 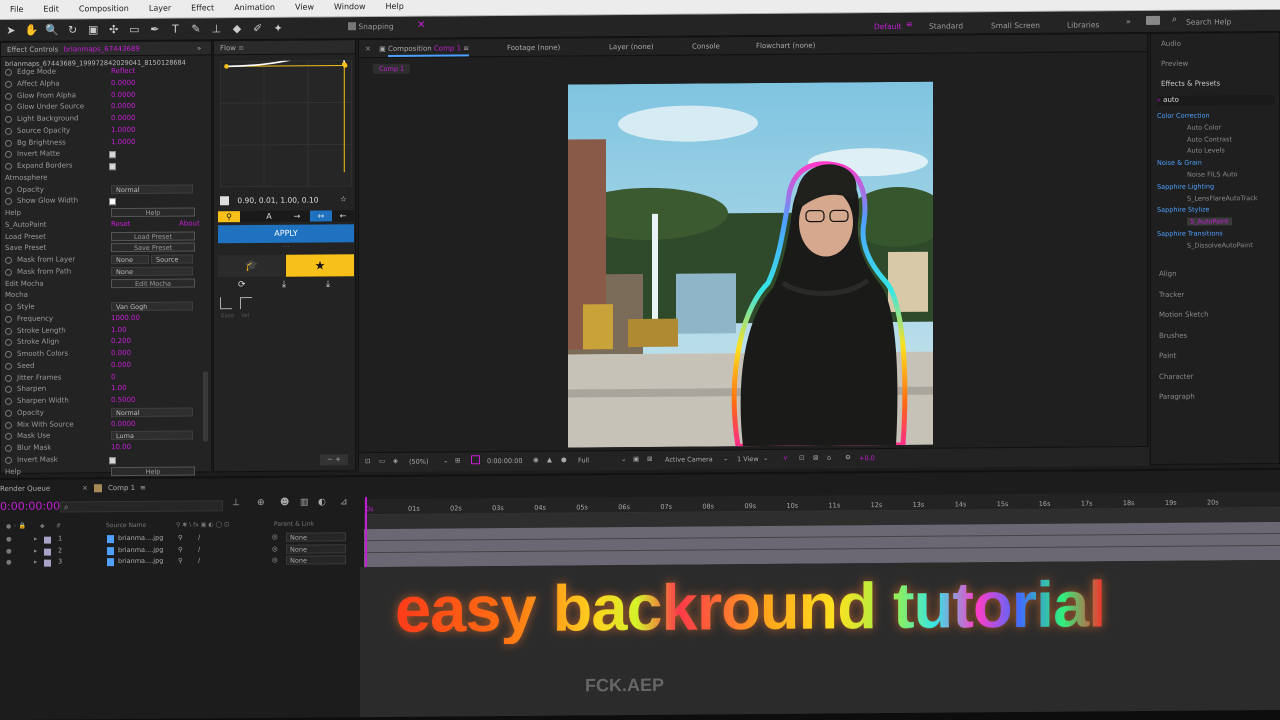 What do you see at coordinates (199, 549) in the screenshot?
I see `quality-switch-icon: /` at bounding box center [199, 549].